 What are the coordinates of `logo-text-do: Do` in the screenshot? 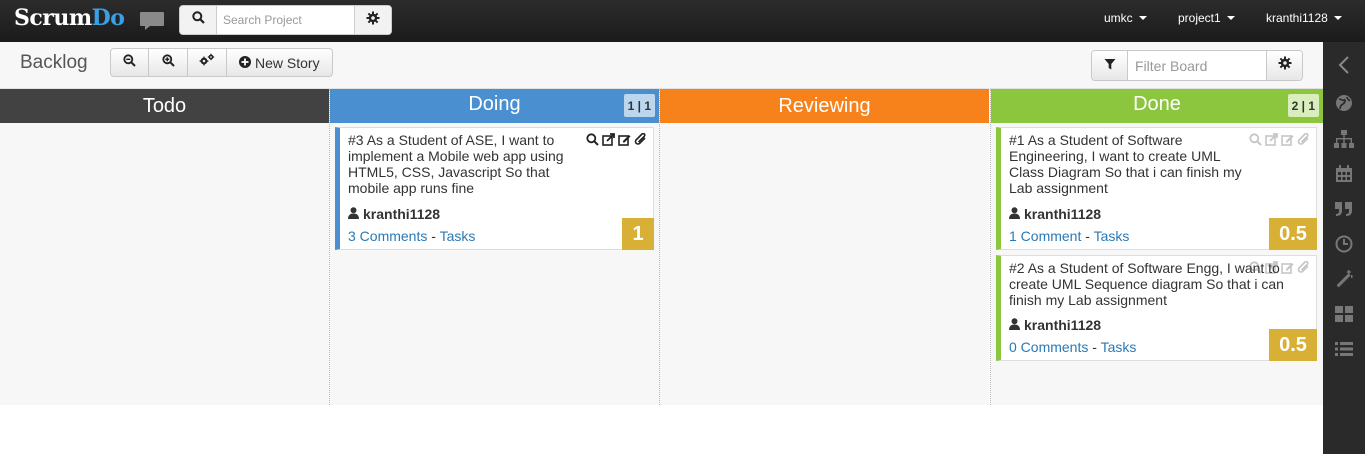 It's located at (108, 18).